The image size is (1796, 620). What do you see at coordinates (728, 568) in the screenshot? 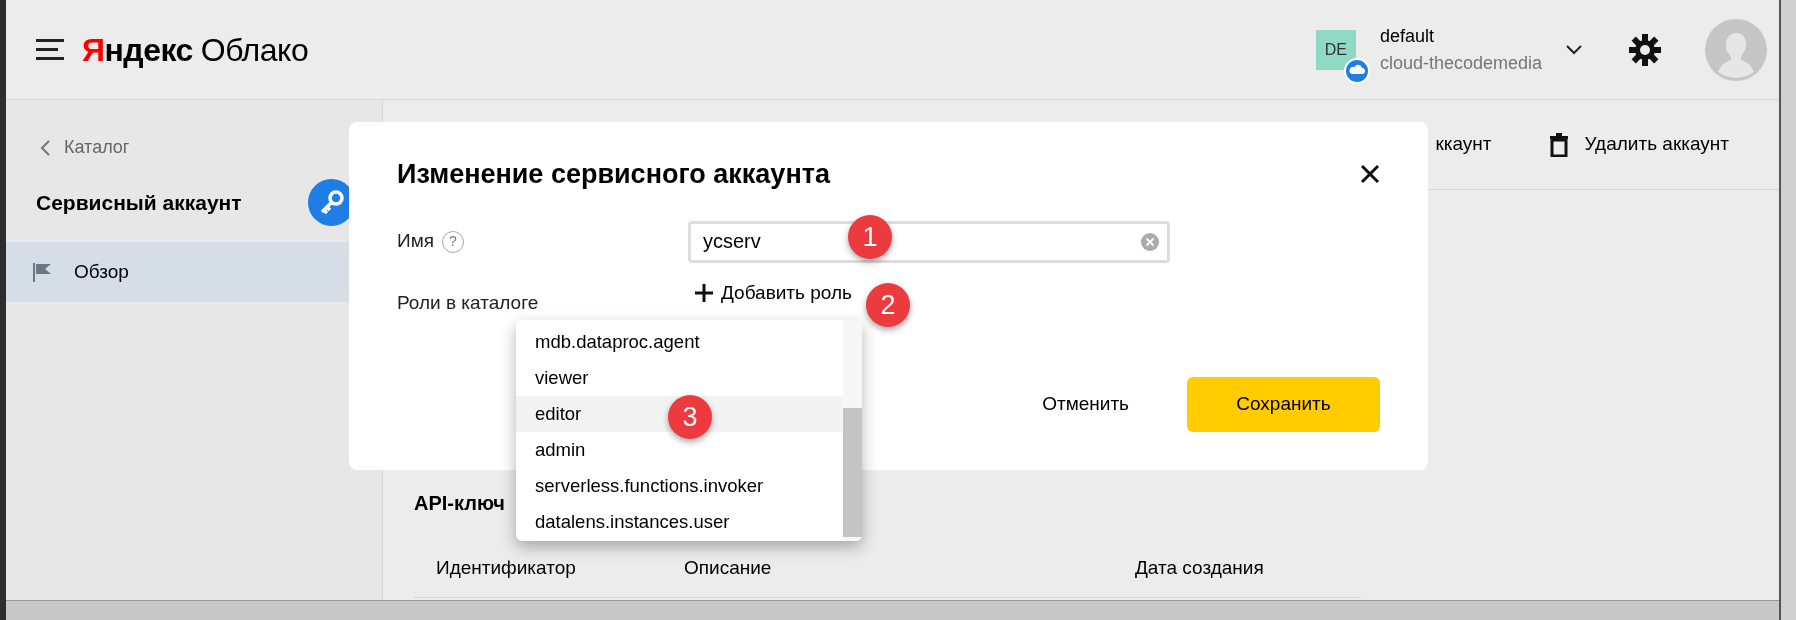
I see `column-header: Описание` at bounding box center [728, 568].